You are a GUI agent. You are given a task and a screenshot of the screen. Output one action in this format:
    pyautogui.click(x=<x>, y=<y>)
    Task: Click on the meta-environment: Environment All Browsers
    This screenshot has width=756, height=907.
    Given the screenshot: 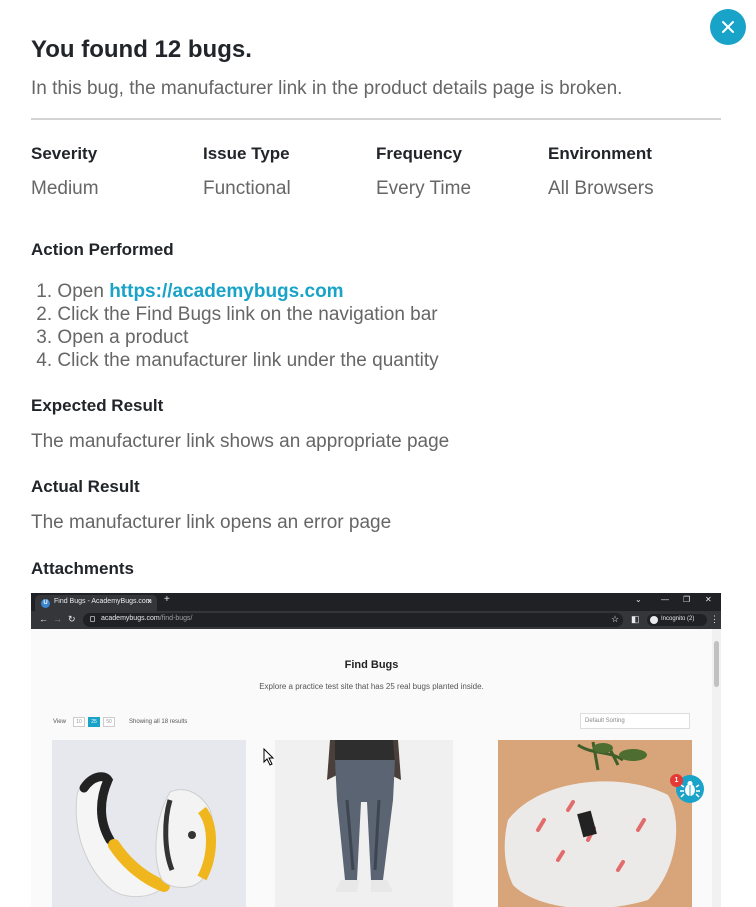 What is the action you would take?
    pyautogui.click(x=634, y=172)
    